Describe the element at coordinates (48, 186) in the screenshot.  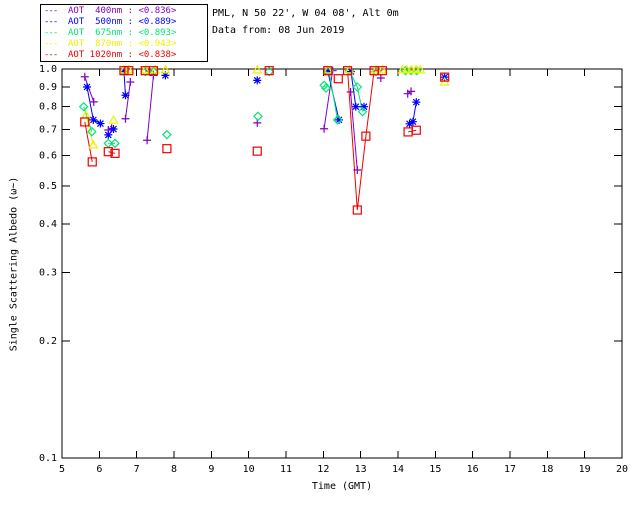
I see `y-tick-label: 0.5` at that location.